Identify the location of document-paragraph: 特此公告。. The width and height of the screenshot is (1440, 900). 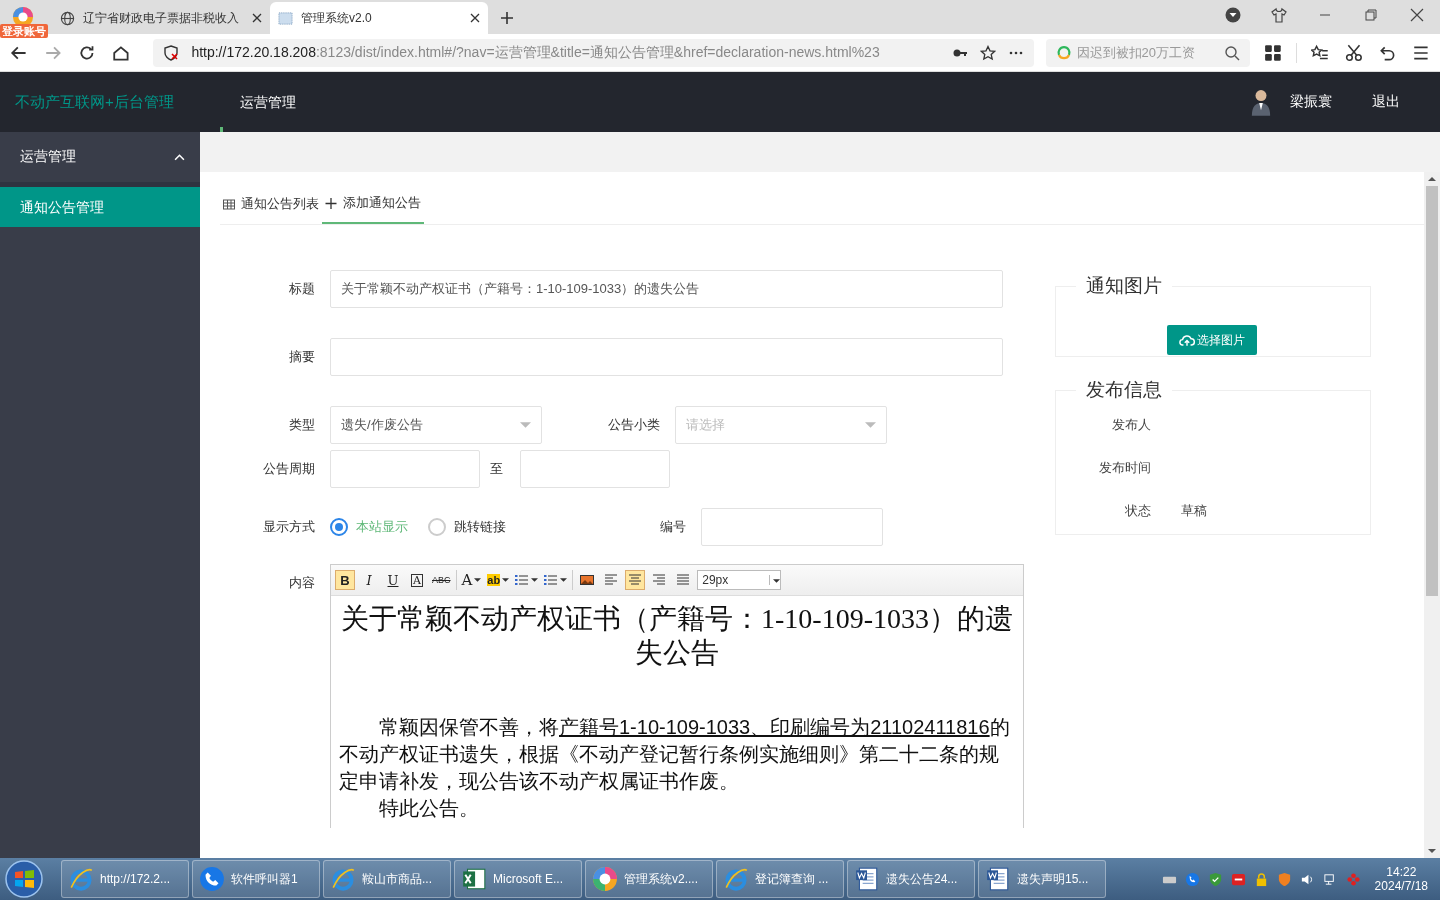
(429, 808).